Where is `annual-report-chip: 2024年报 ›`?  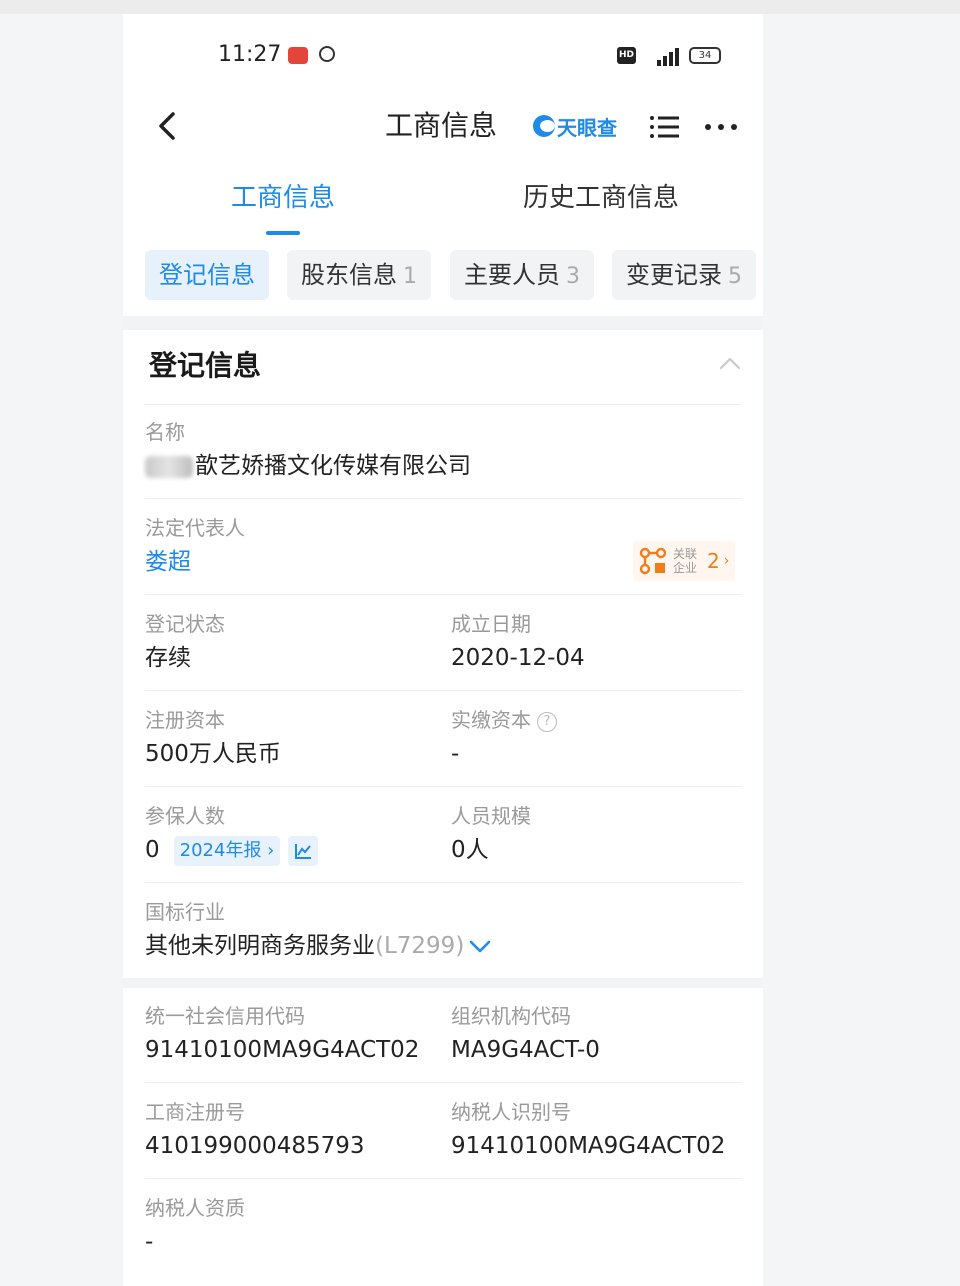 annual-report-chip: 2024年报 › is located at coordinates (227, 850).